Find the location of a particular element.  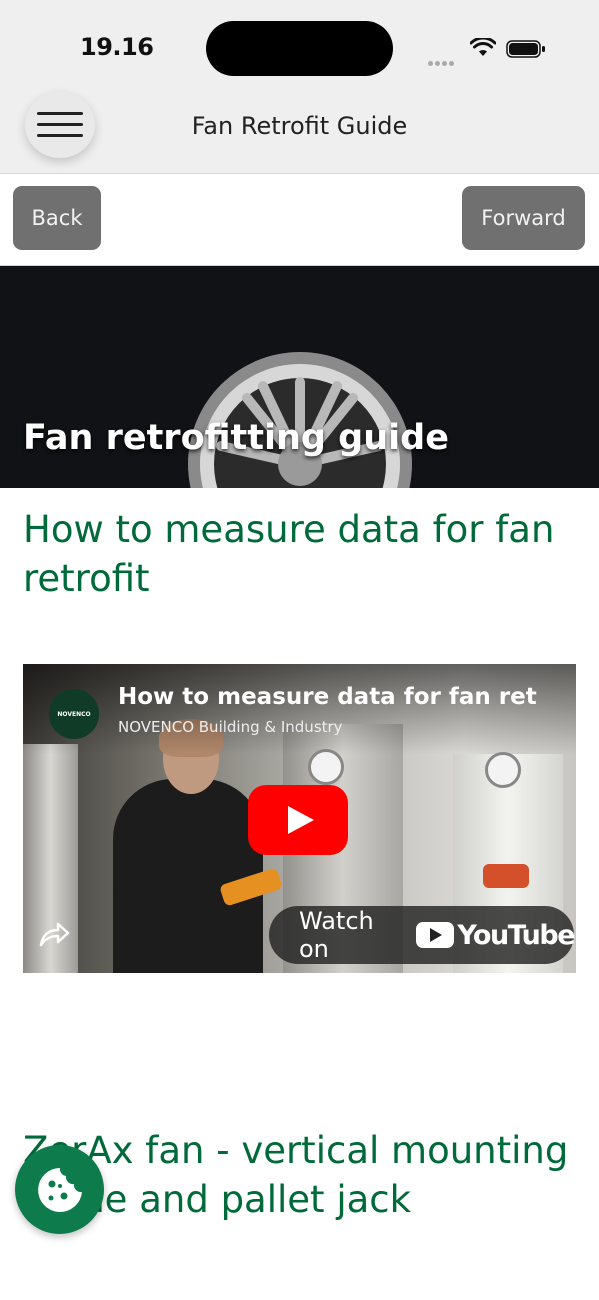

hero-title: Fan retrofitting guide is located at coordinates (236, 438).